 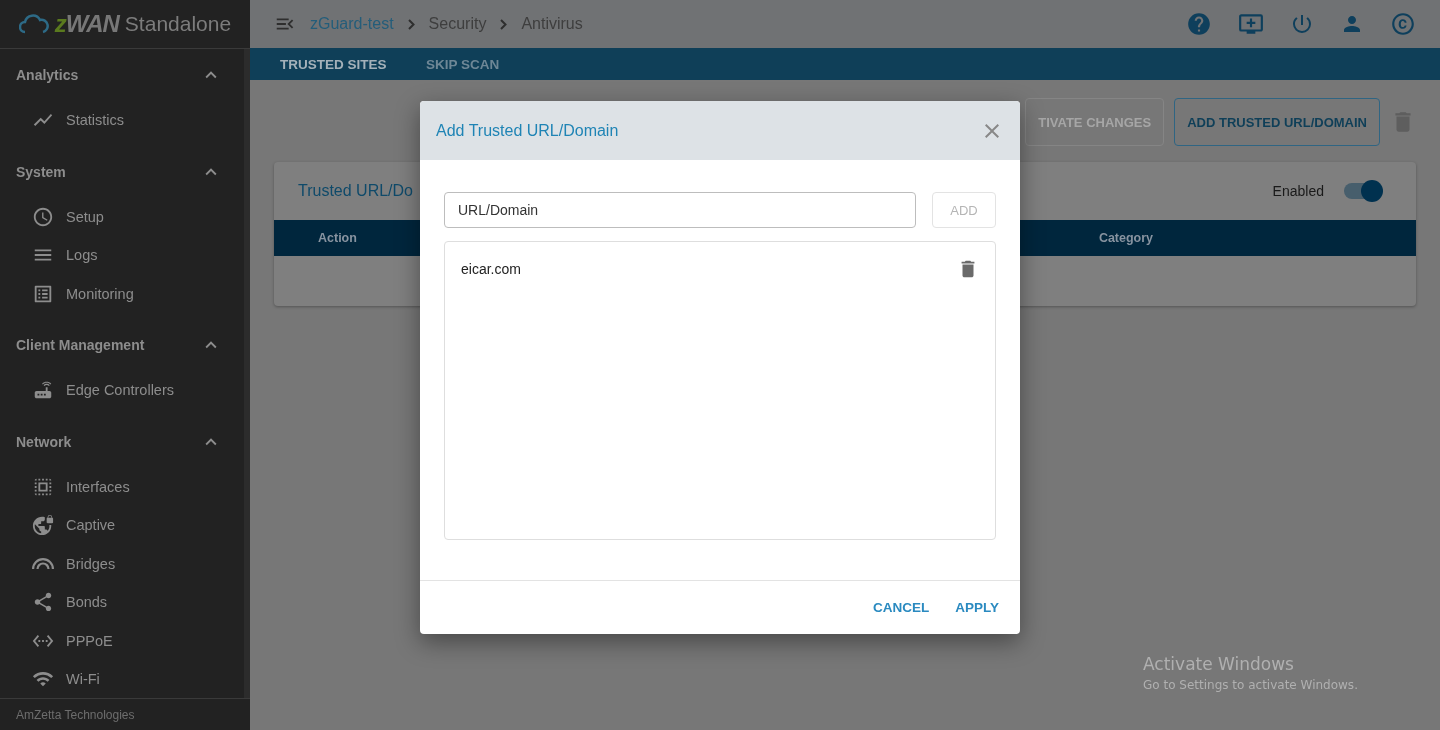 I want to click on nav-item: Wi-Fi, so click(x=122, y=679).